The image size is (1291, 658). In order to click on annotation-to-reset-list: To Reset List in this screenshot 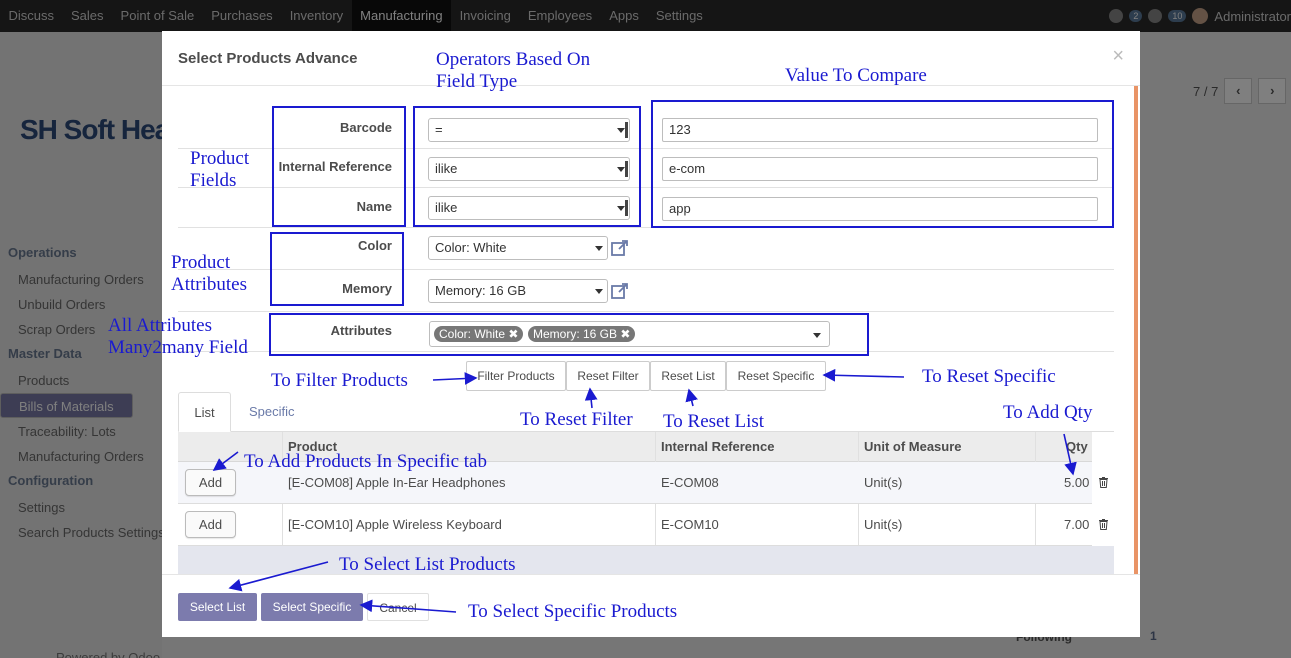, I will do `click(714, 421)`.